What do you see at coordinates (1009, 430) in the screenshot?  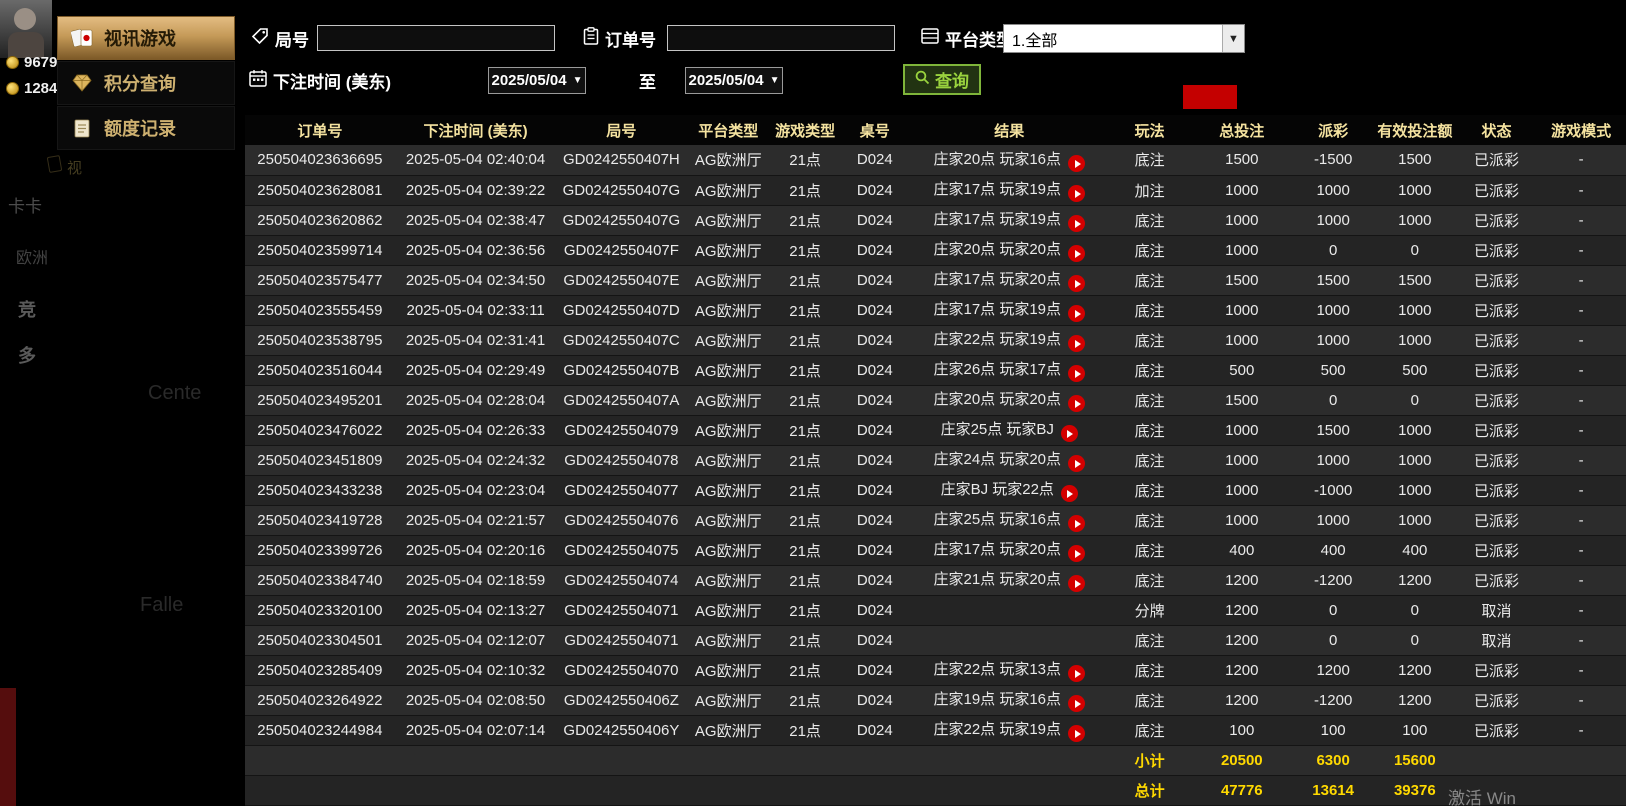 I see `cell-result: 庄家25点 玩家BJ` at bounding box center [1009, 430].